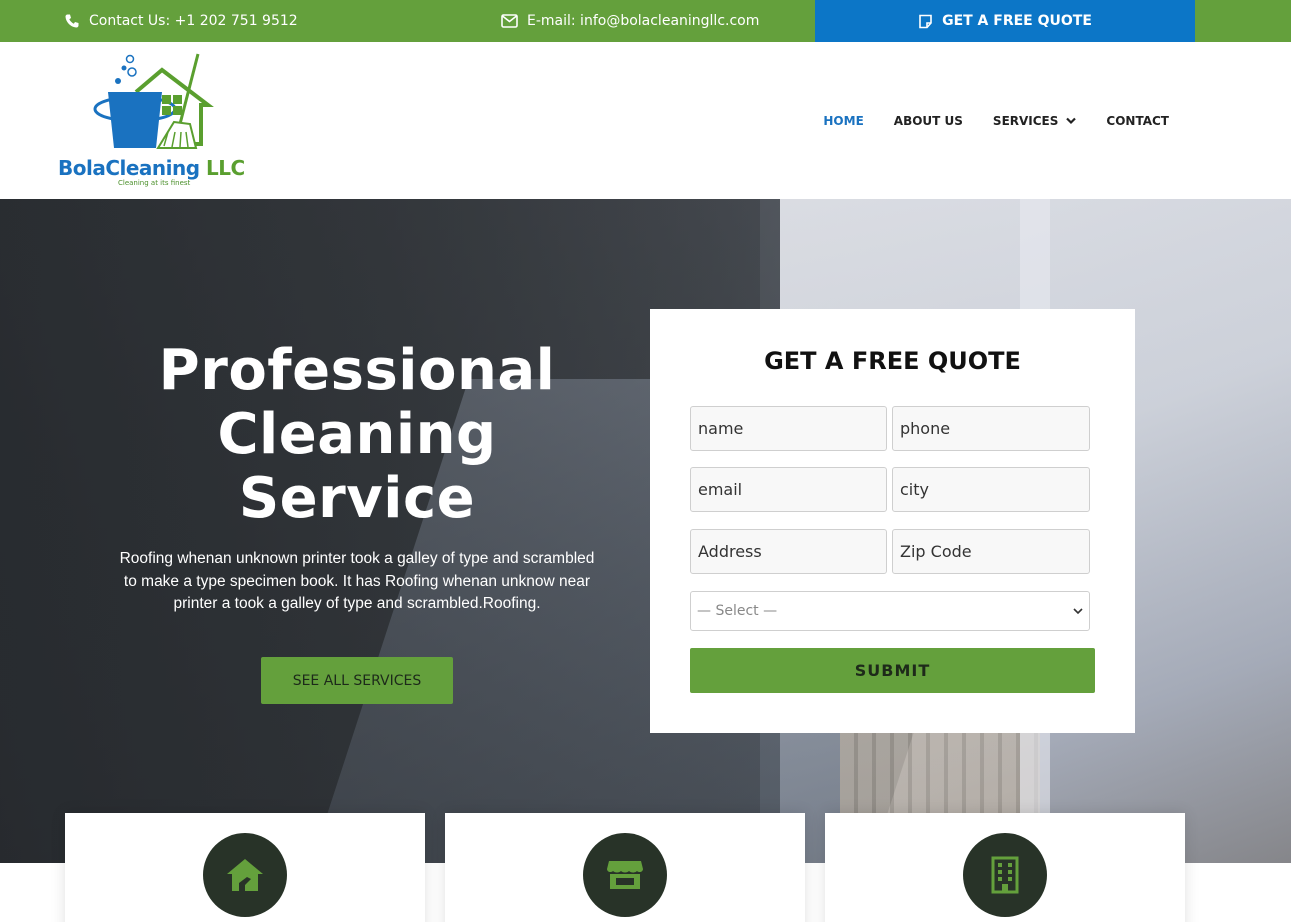 This screenshot has height=922, width=1291. Describe the element at coordinates (357, 434) in the screenshot. I see `hero-title: Professional Cleaning Service` at that location.